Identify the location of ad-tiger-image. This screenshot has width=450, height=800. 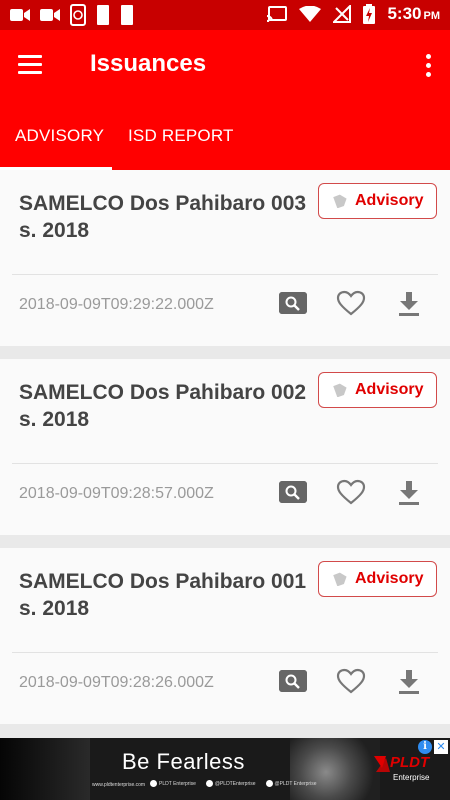
(335, 769).